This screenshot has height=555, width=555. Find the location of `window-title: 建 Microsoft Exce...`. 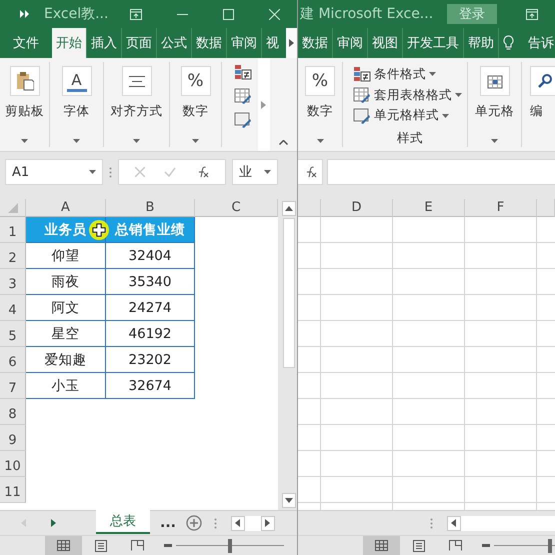

window-title: 建 Microsoft Exce... is located at coordinates (367, 14).